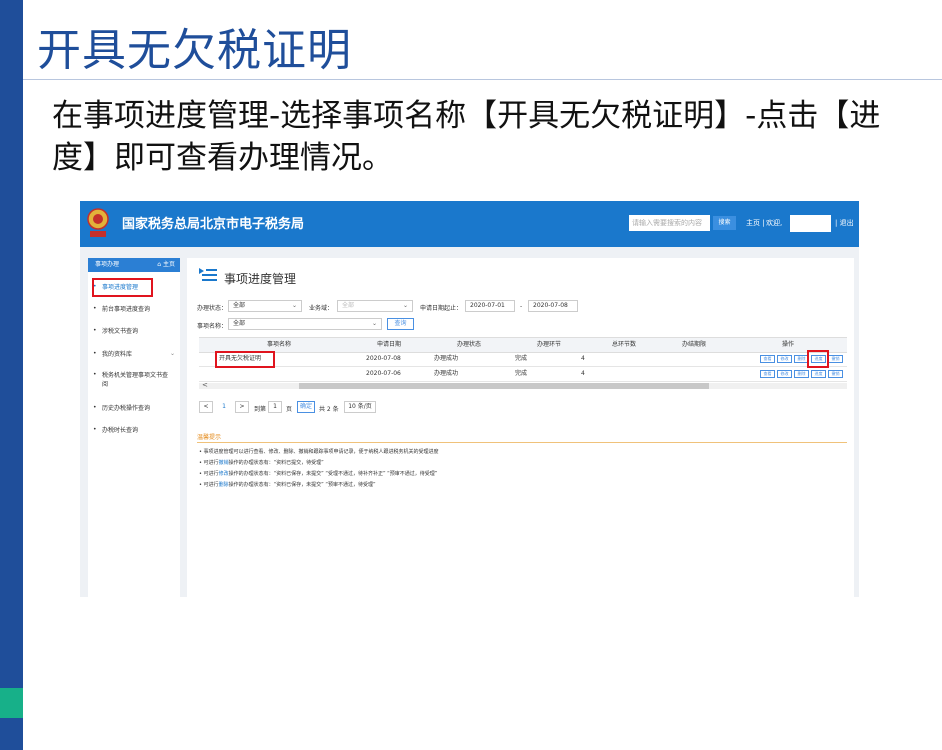  I want to click on column-header: 办结期限, so click(693, 344).